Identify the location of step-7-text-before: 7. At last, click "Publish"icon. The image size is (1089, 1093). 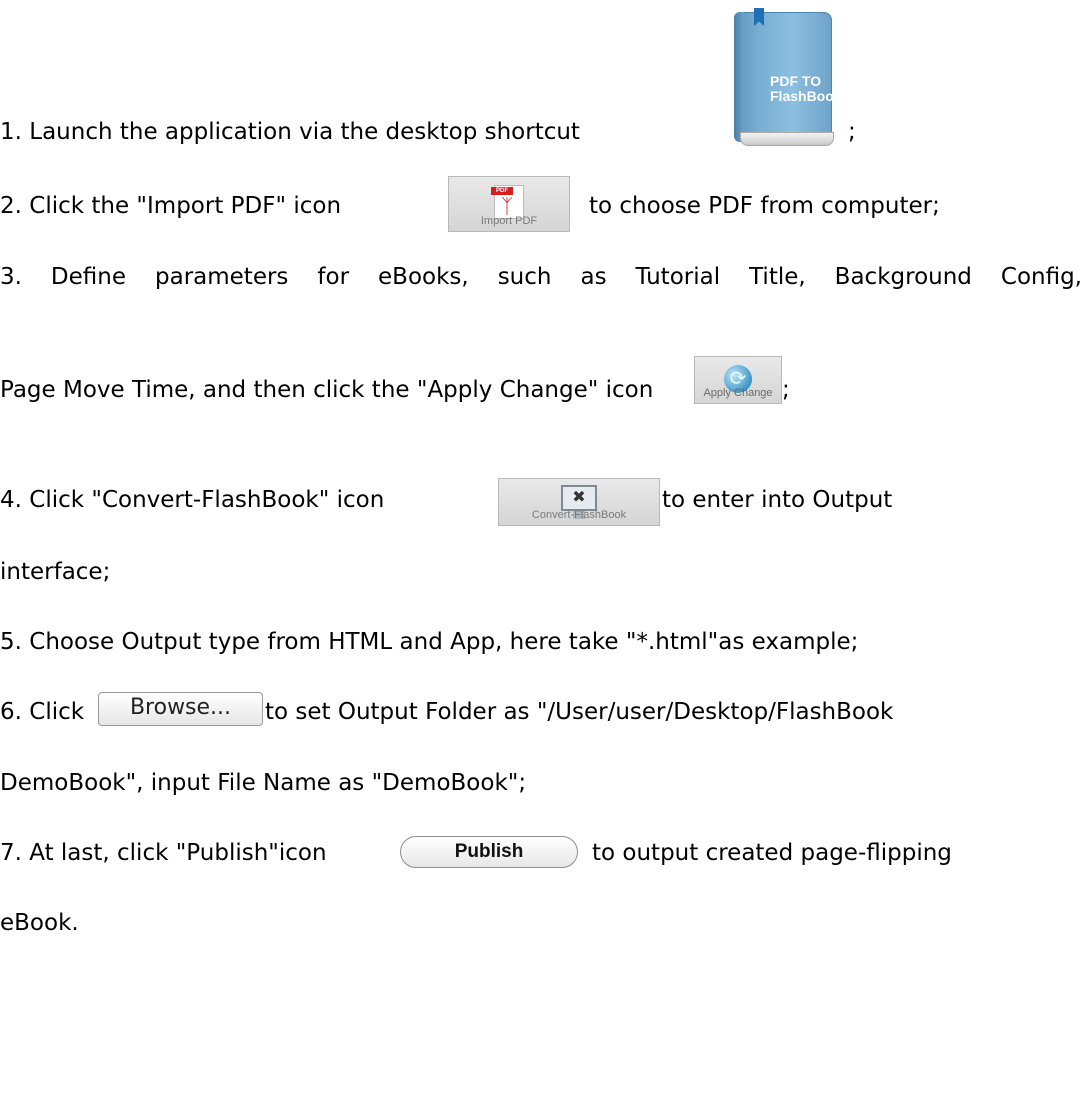
(163, 853).